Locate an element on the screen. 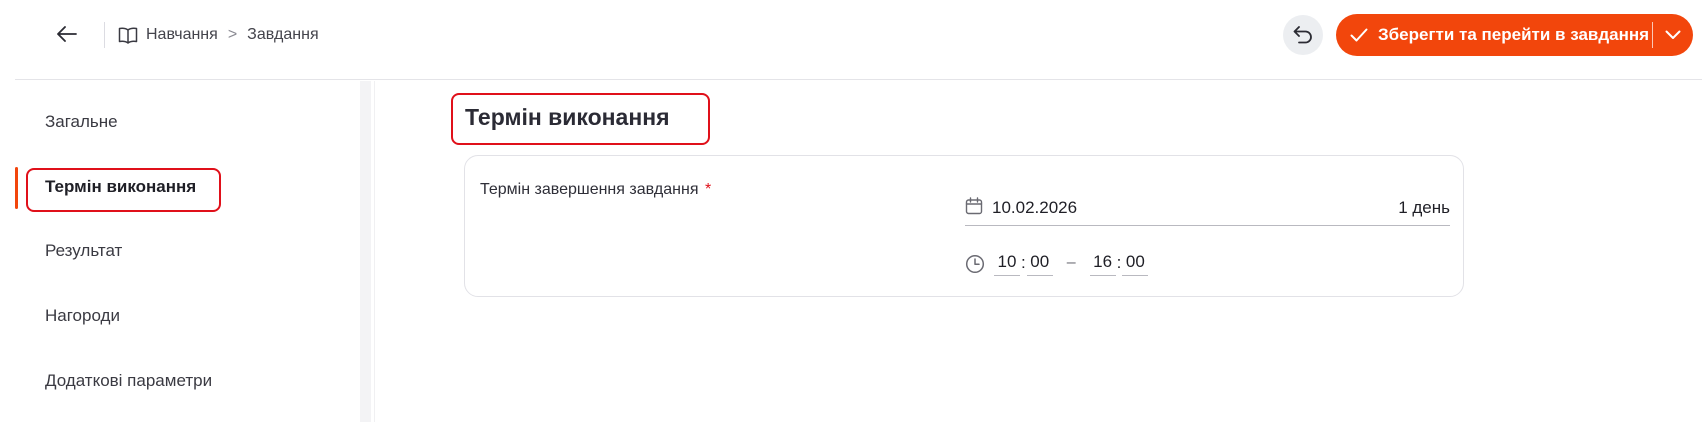  sidebar-item-general: Загальне is located at coordinates (81, 122).